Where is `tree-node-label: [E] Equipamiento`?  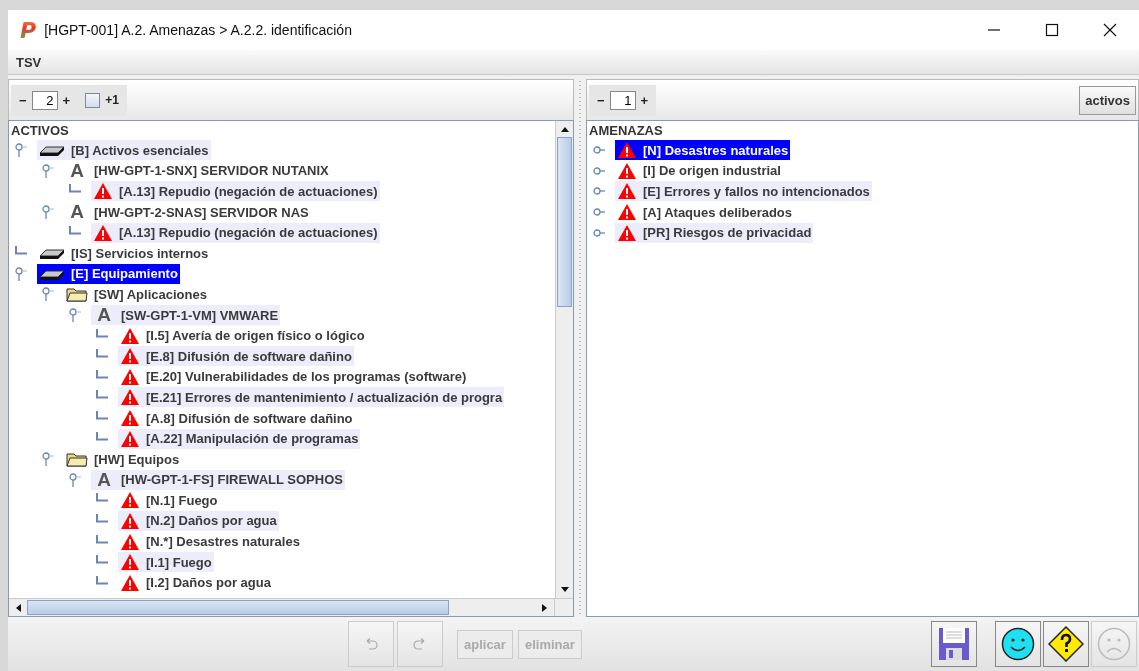
tree-node-label: [E] Equipamiento is located at coordinates (124, 274).